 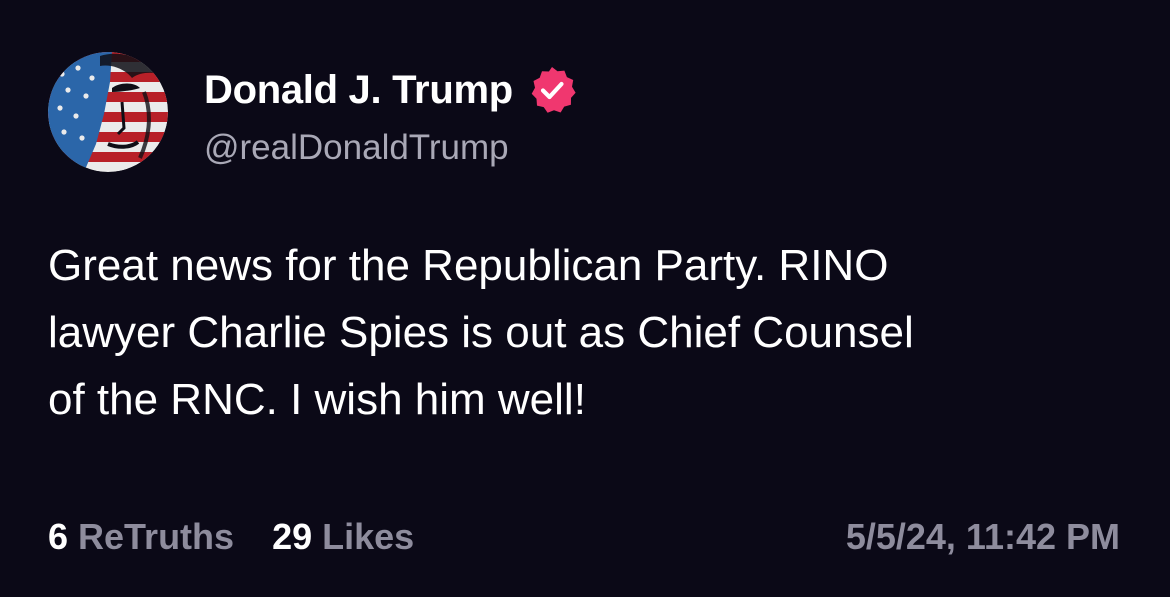 I want to click on retruths-count: 6, so click(x=58, y=536).